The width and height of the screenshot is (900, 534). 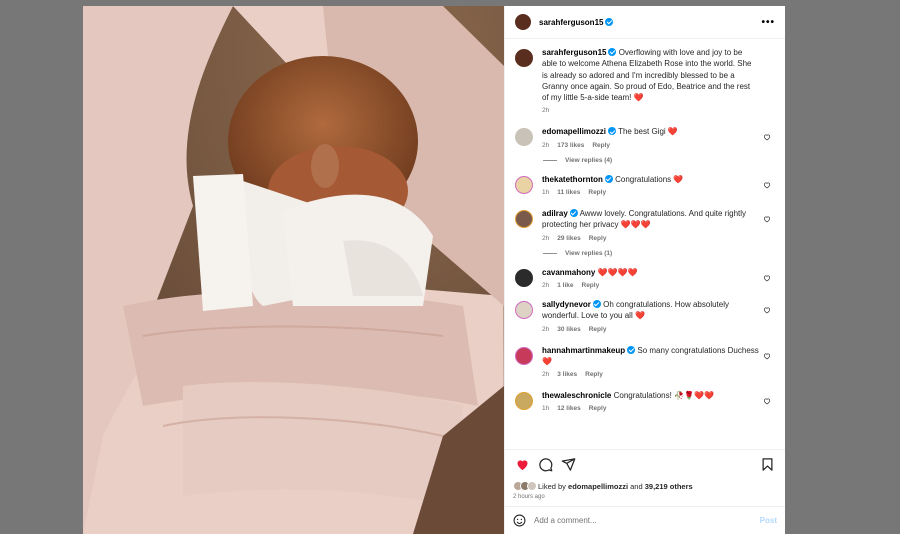 I want to click on comment-username: hannahmartinmakeup, so click(x=583, y=350).